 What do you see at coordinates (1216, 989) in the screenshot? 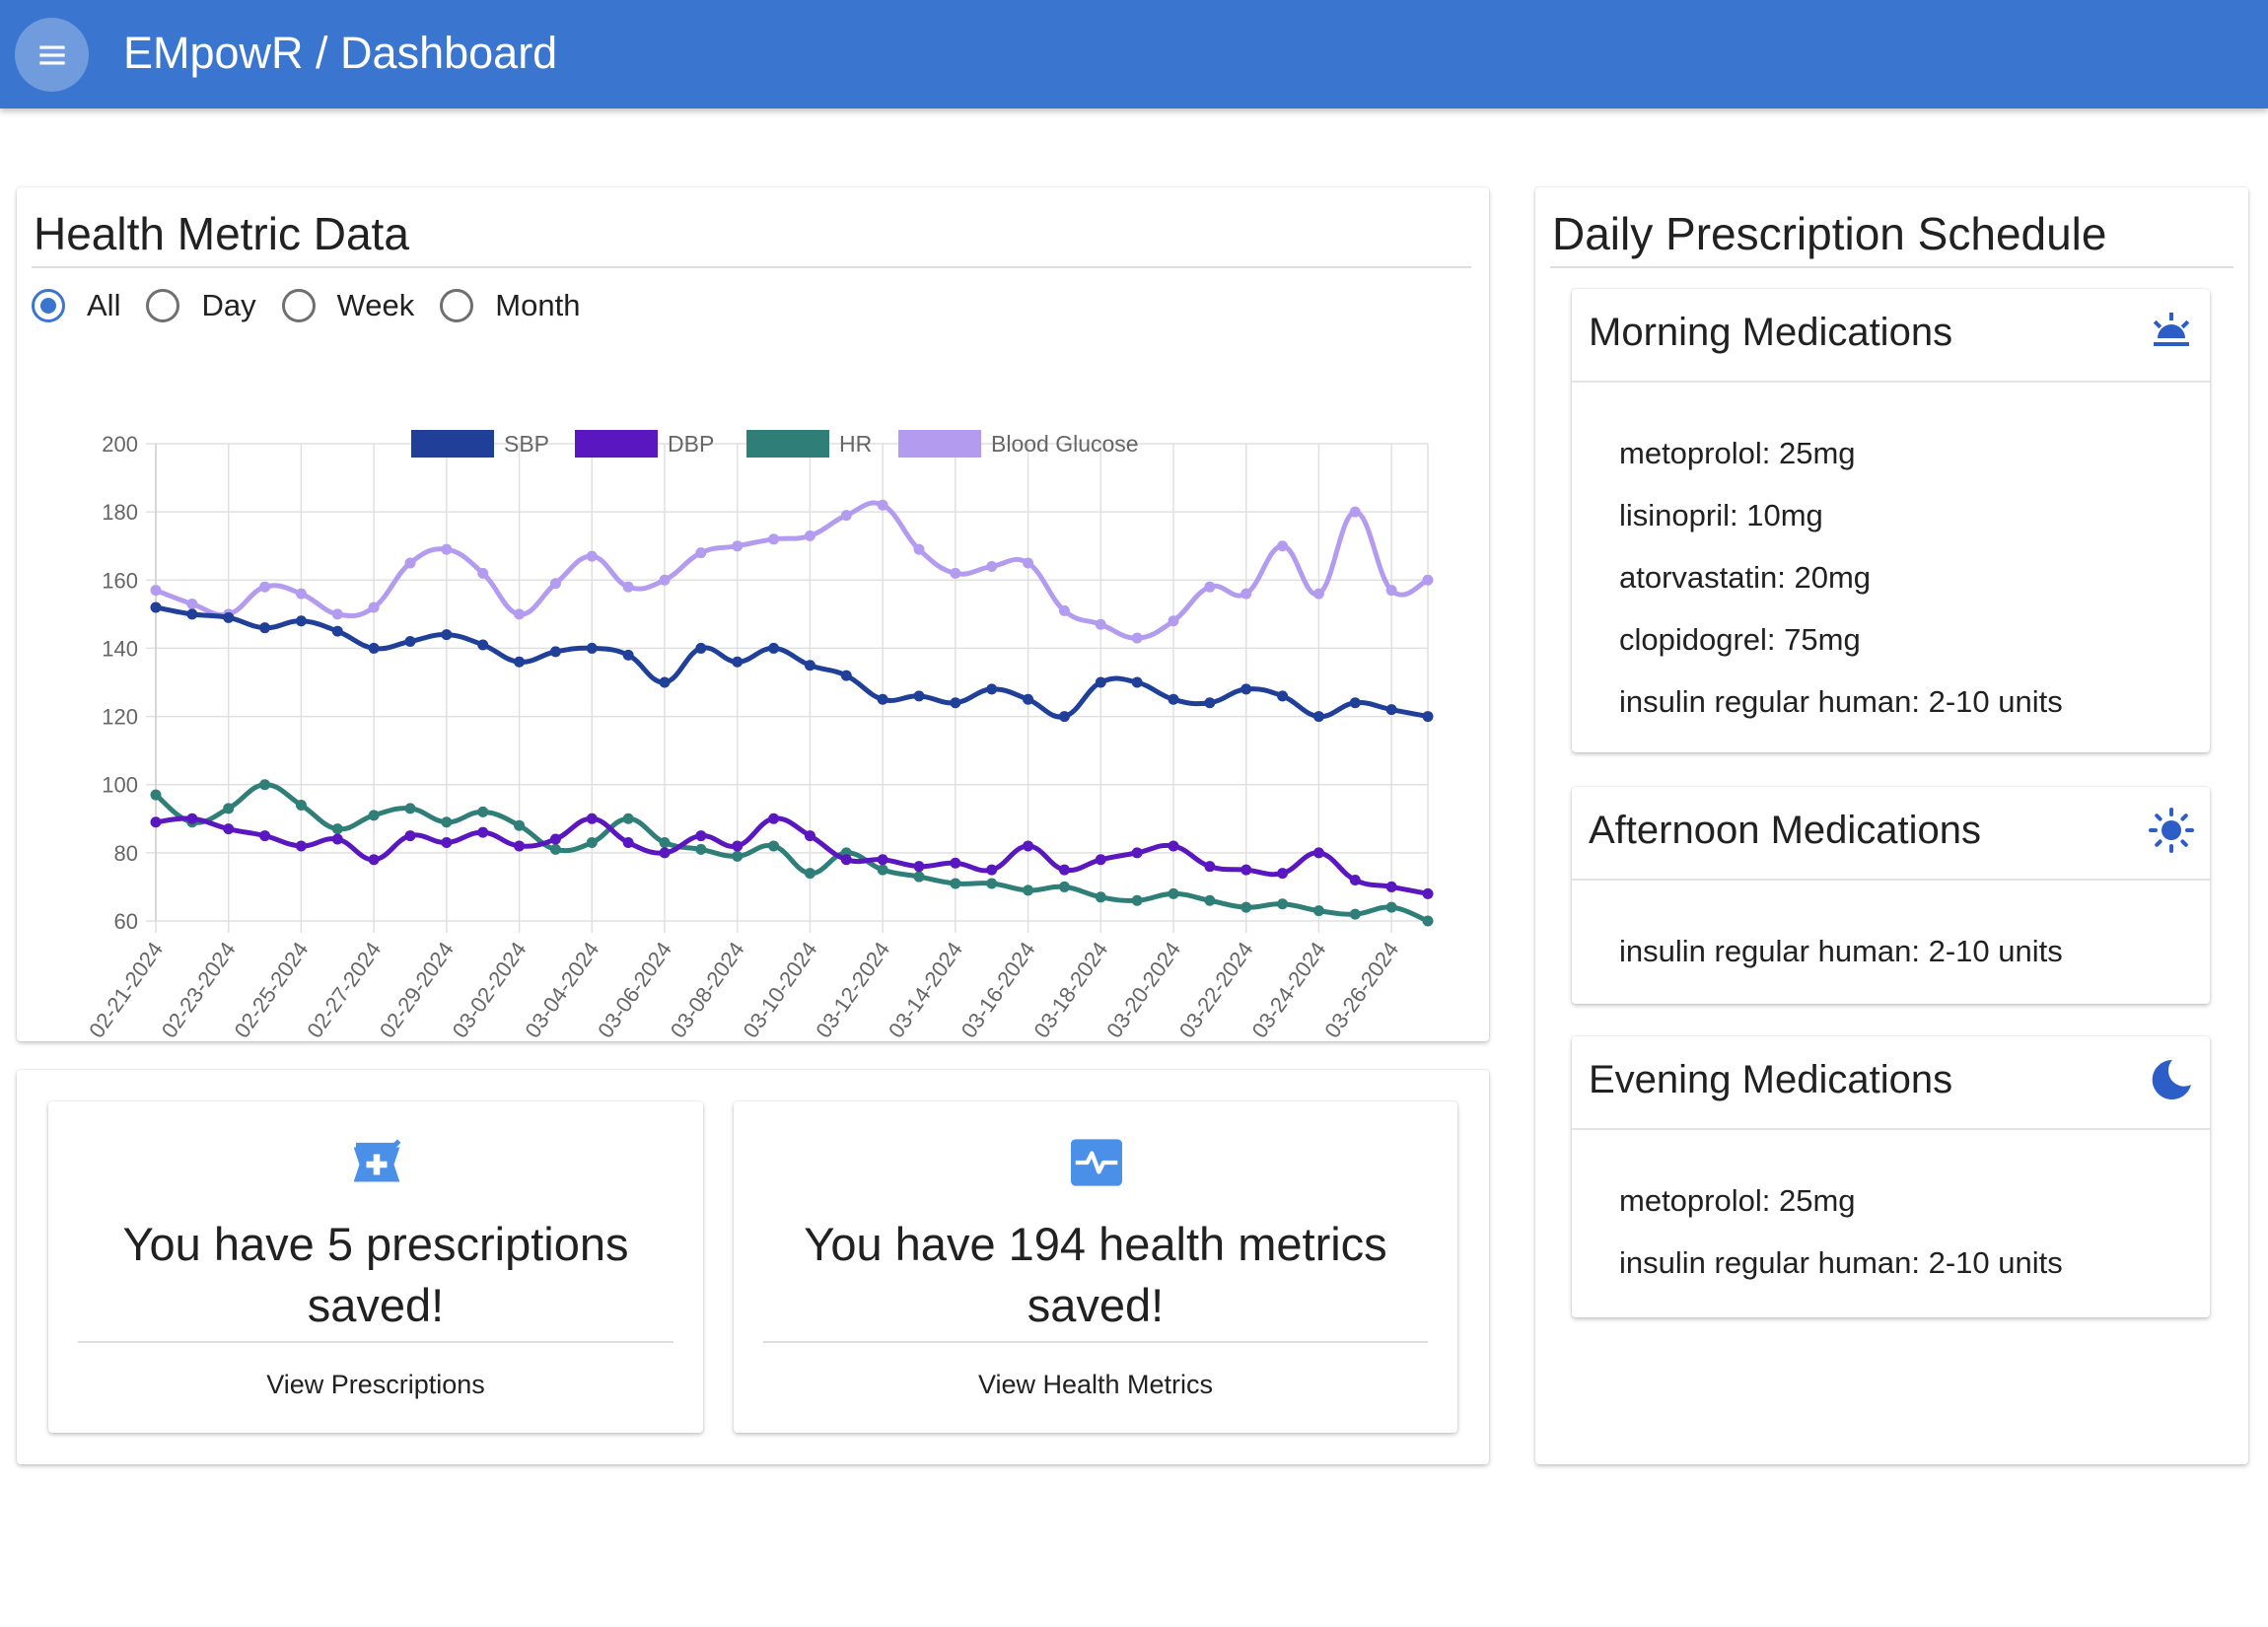
I see `x-tick-label: 03-22-2024` at bounding box center [1216, 989].